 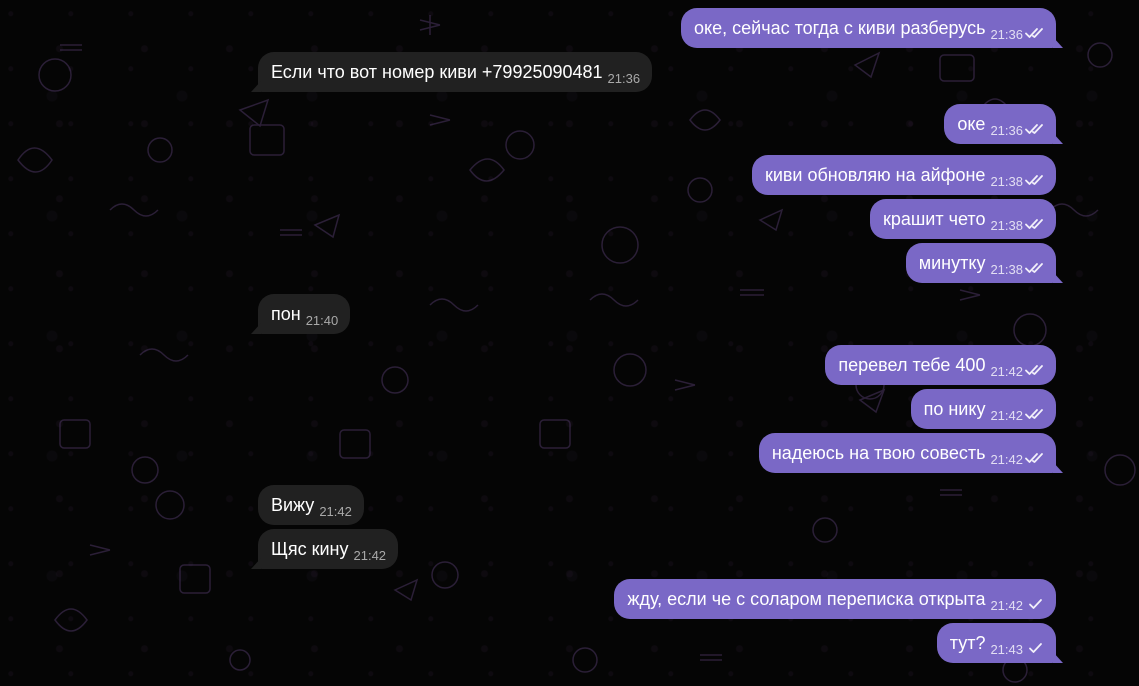 I want to click on message-bubble: крашит чето 21:38, so click(x=962, y=219).